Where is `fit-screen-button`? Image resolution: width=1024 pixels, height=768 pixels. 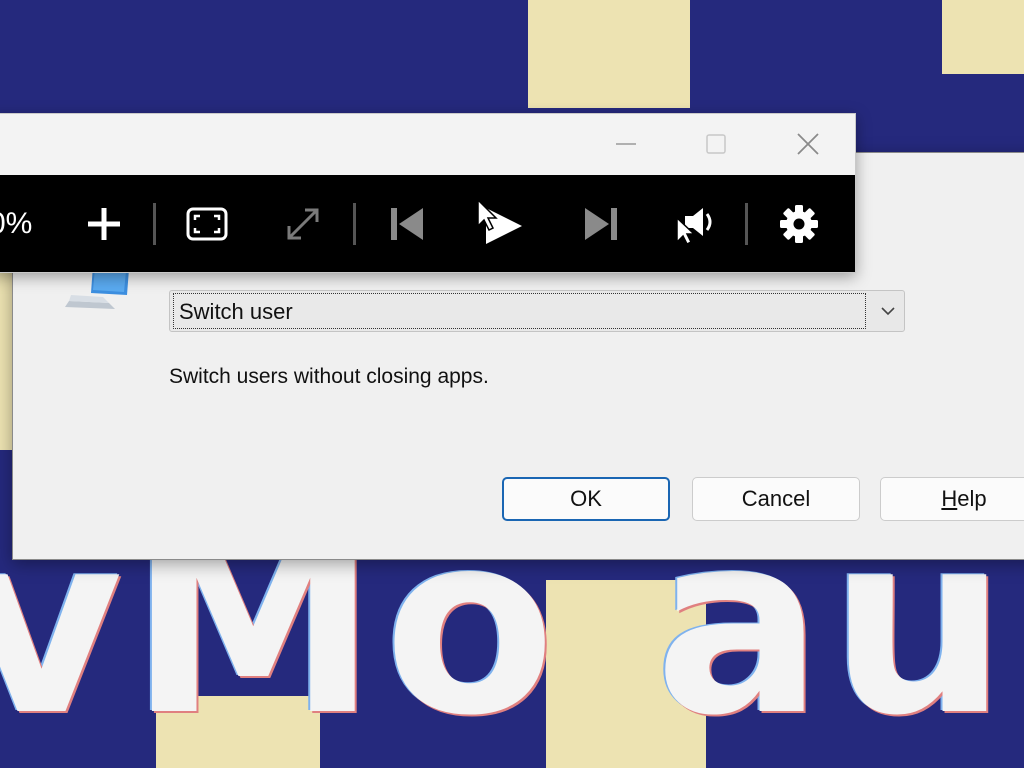
fit-screen-button is located at coordinates (207, 224).